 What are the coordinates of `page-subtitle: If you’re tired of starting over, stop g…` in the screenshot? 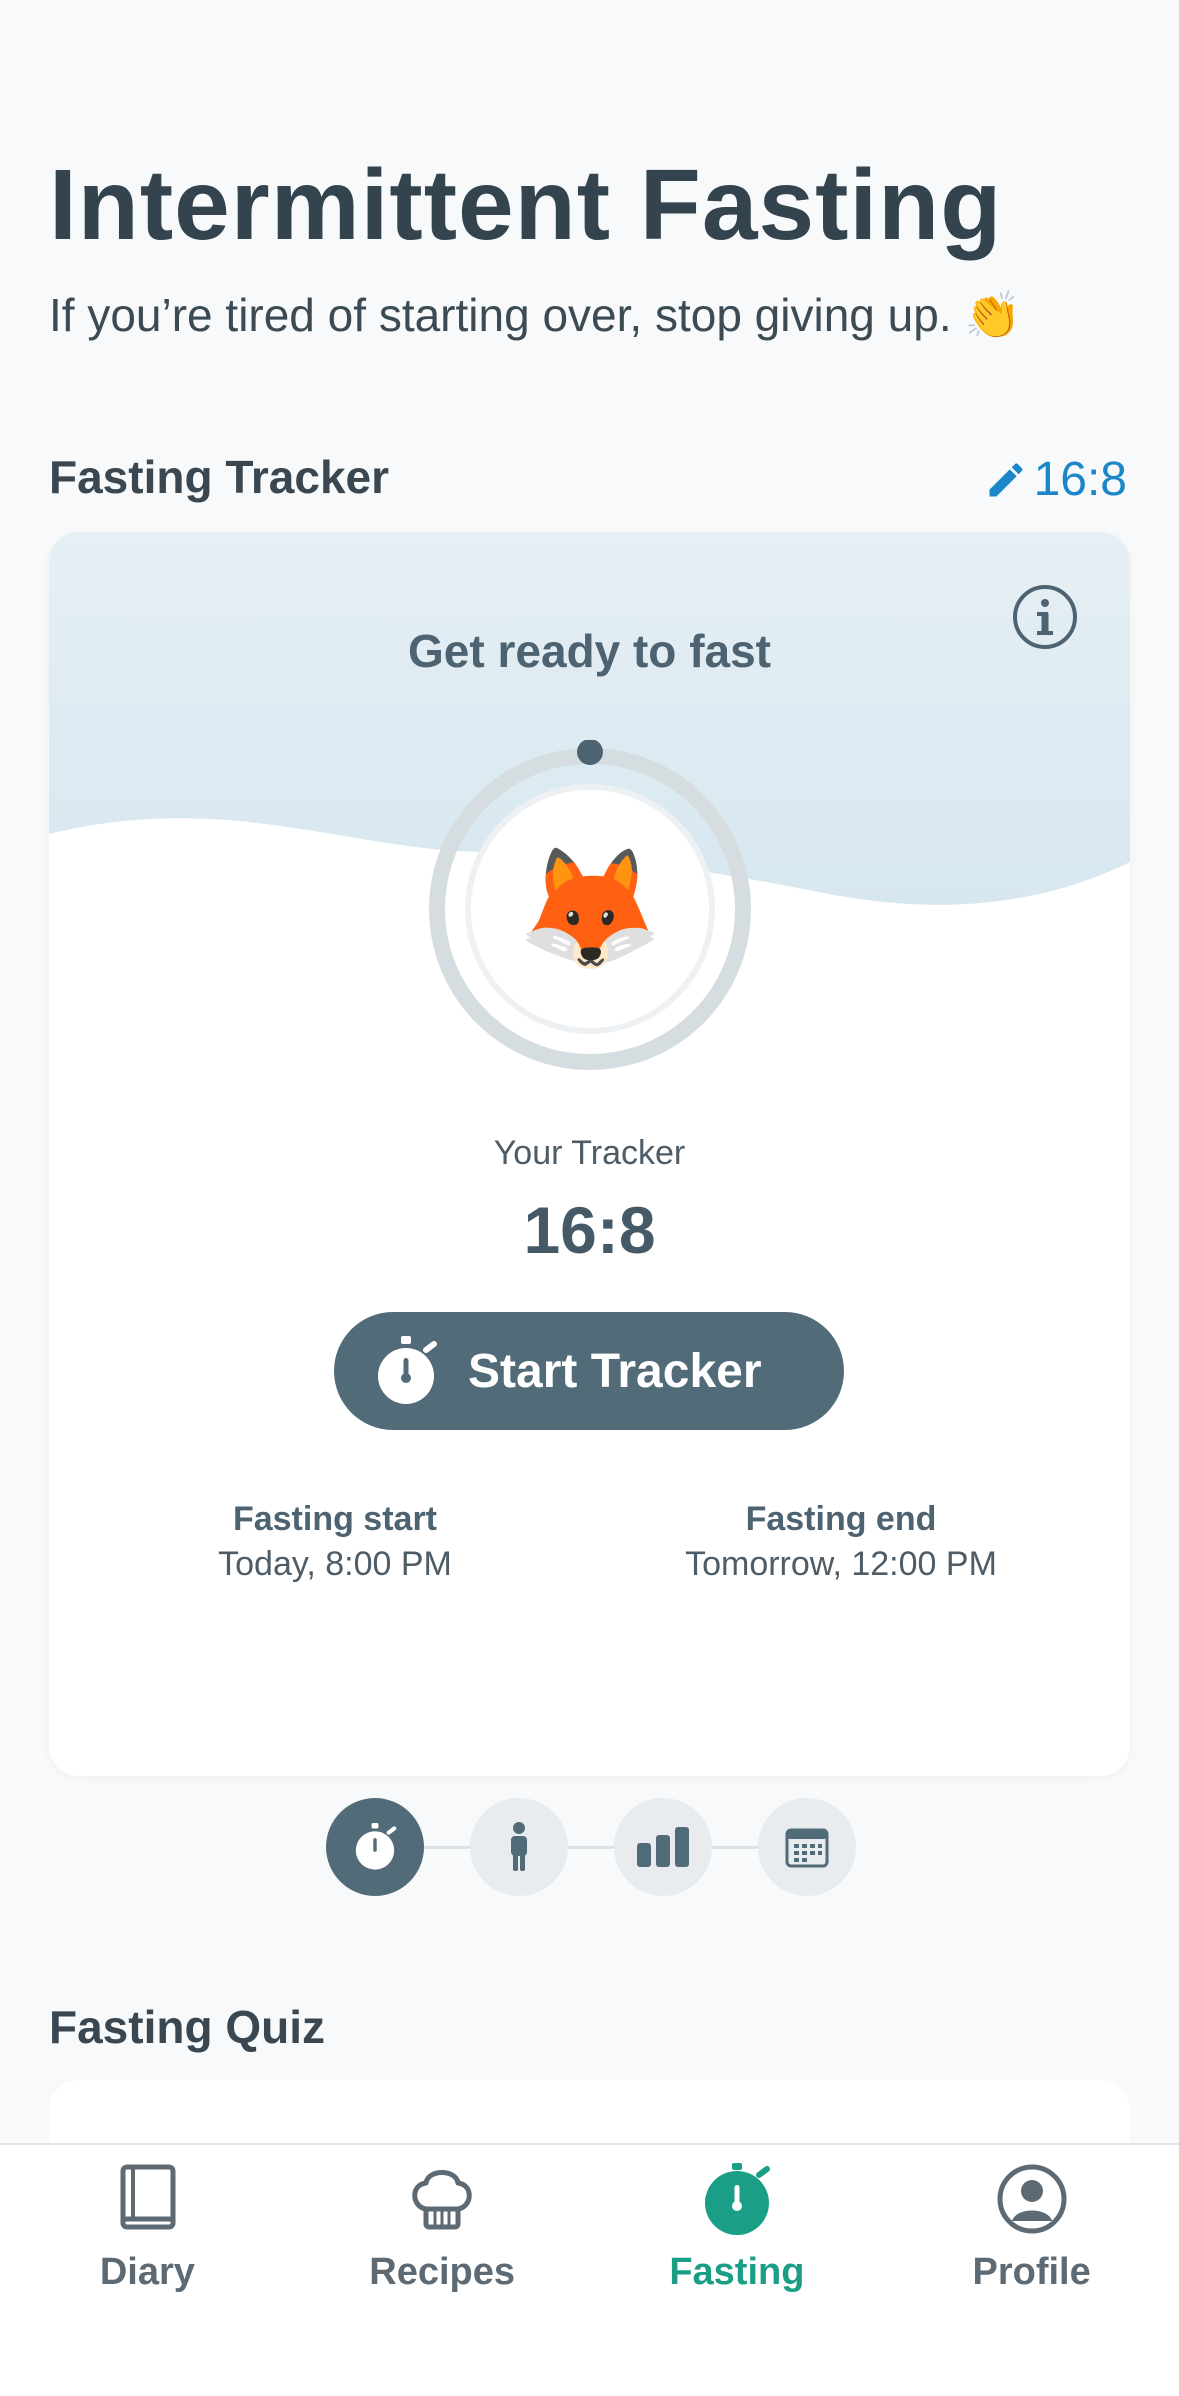 It's located at (535, 315).